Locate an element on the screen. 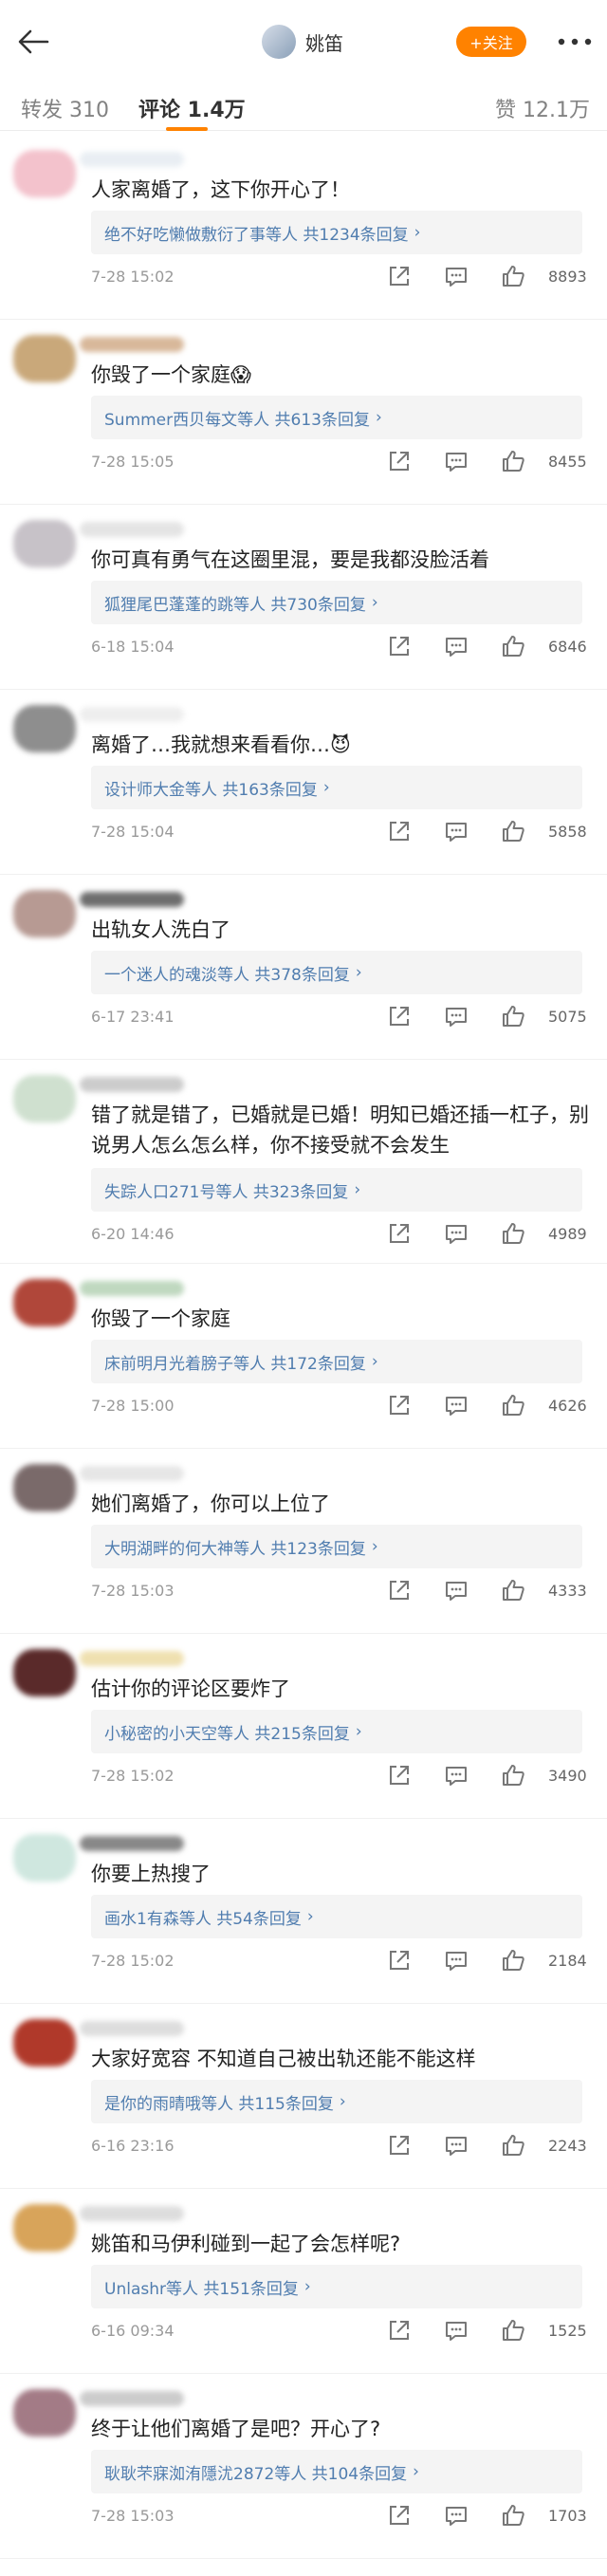 This screenshot has height=2576, width=607. follow-button: +关注 is located at coordinates (491, 42).